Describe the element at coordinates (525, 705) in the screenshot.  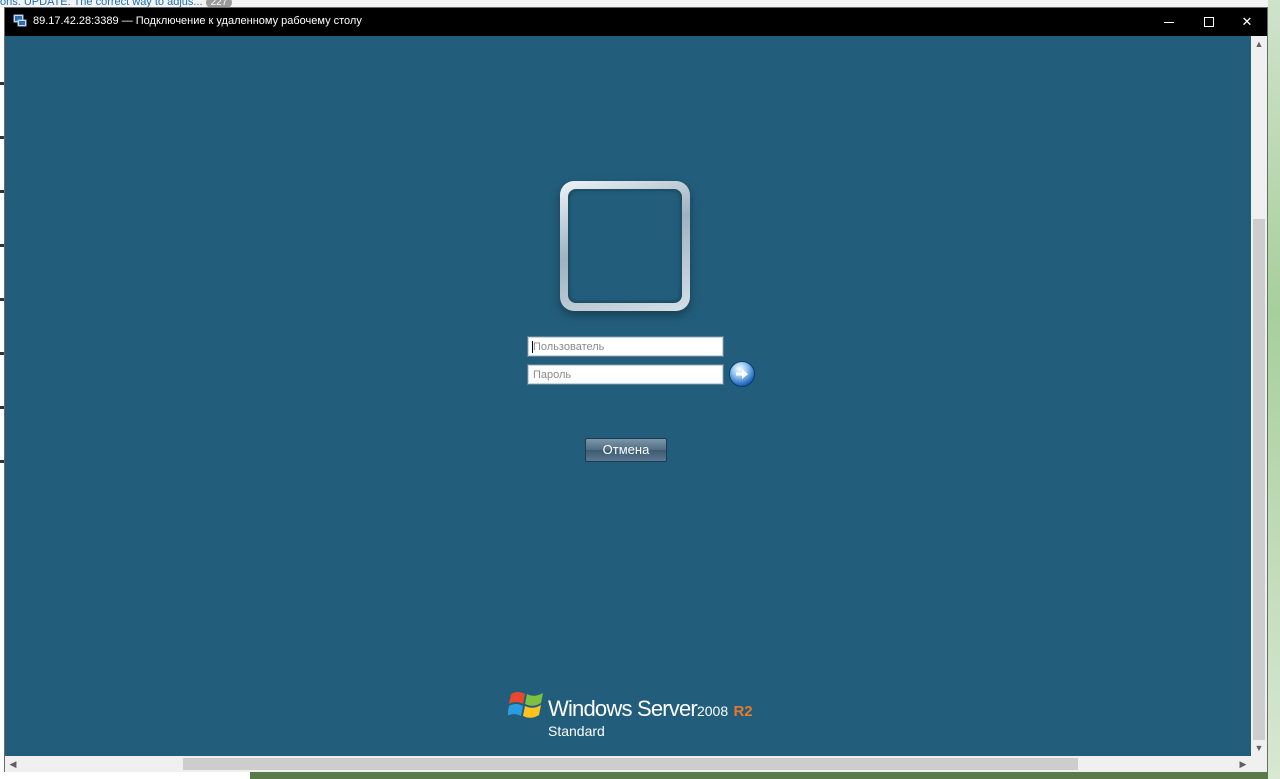
I see `windows-flag-icon` at that location.